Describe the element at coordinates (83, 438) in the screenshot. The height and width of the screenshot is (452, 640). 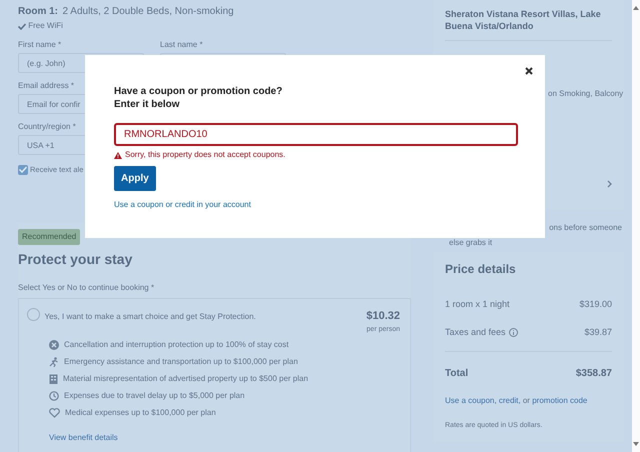
I see `benefit-details-link: View benefit details` at that location.